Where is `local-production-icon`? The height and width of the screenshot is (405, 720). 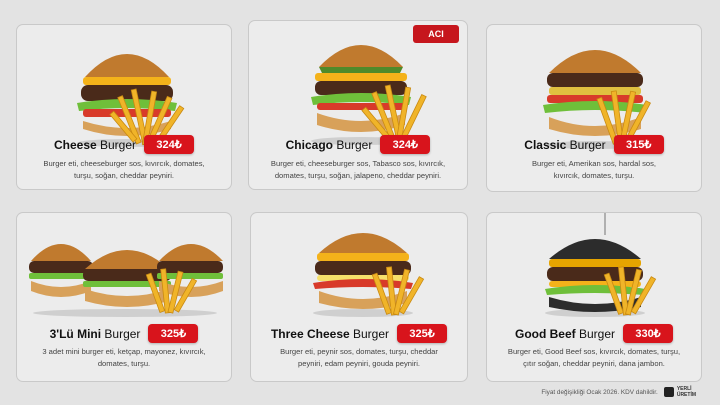
local-production-icon is located at coordinates (668, 392).